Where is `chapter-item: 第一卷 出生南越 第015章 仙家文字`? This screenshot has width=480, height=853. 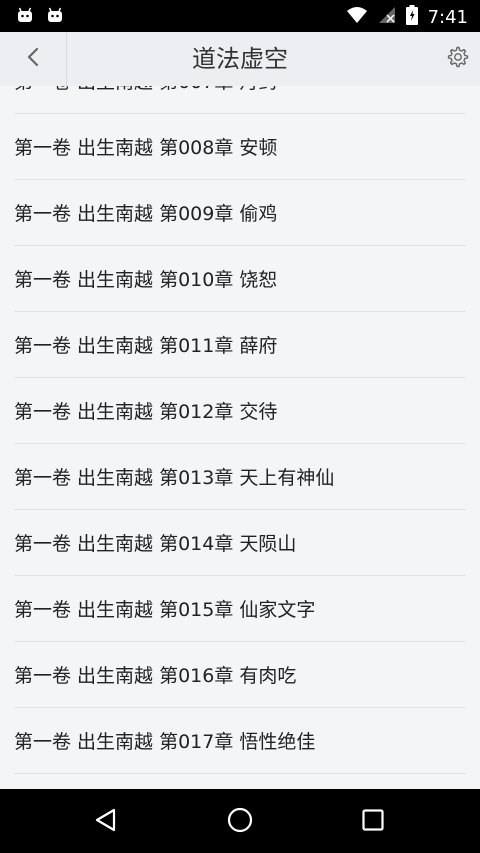
chapter-item: 第一卷 出生南越 第015章 仙家文字 is located at coordinates (240, 609).